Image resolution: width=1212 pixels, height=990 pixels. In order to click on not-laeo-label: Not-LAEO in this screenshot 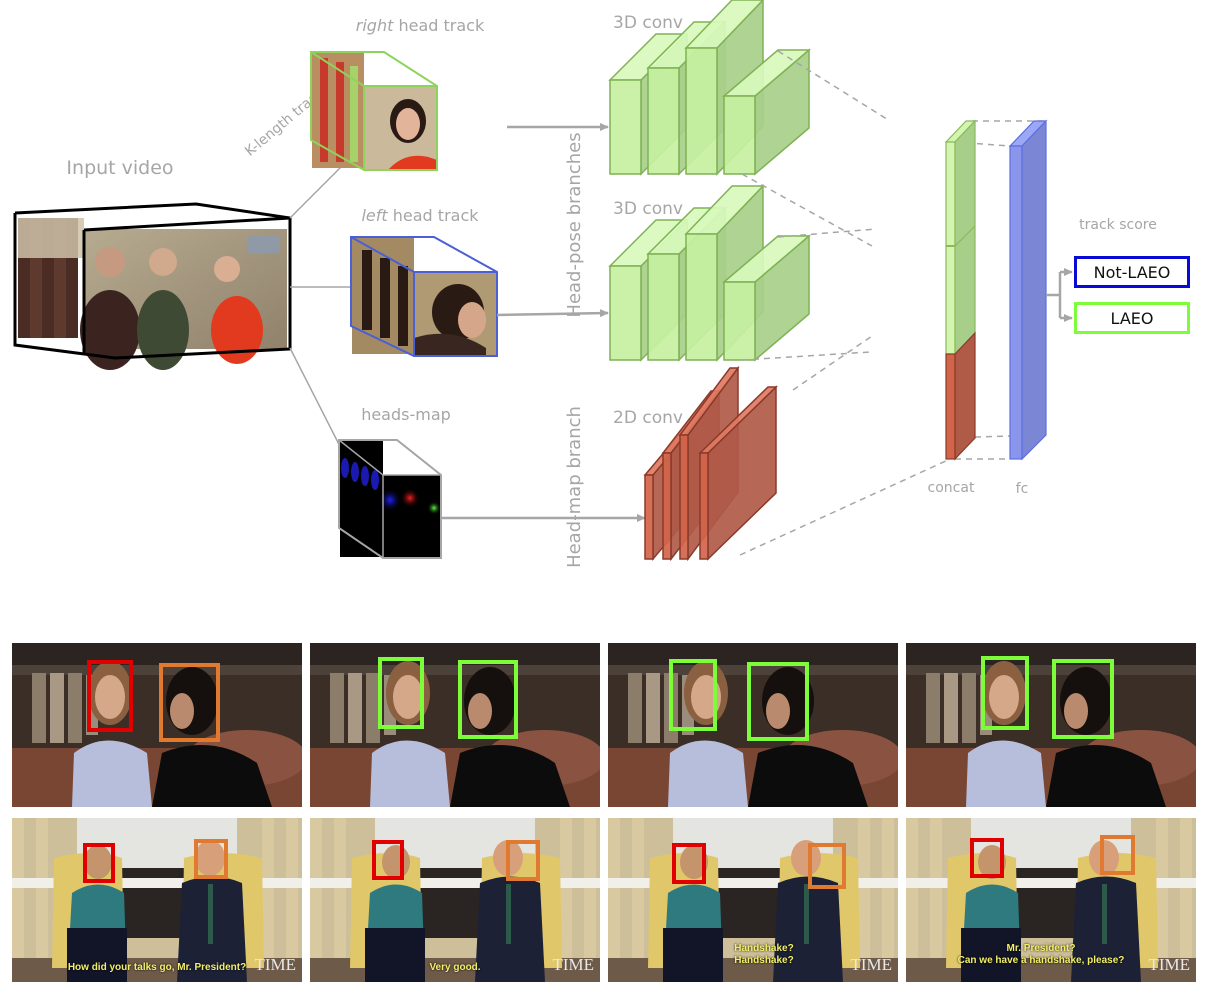, I will do `click(1132, 272)`.